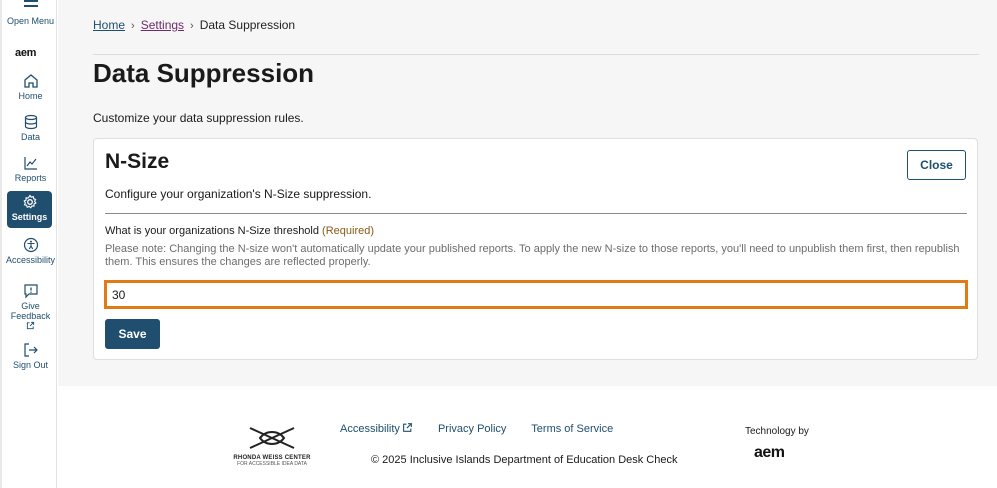 The image size is (997, 488). What do you see at coordinates (30, 311) in the screenshot?
I see `sidebar-item-label: Give Feedback` at bounding box center [30, 311].